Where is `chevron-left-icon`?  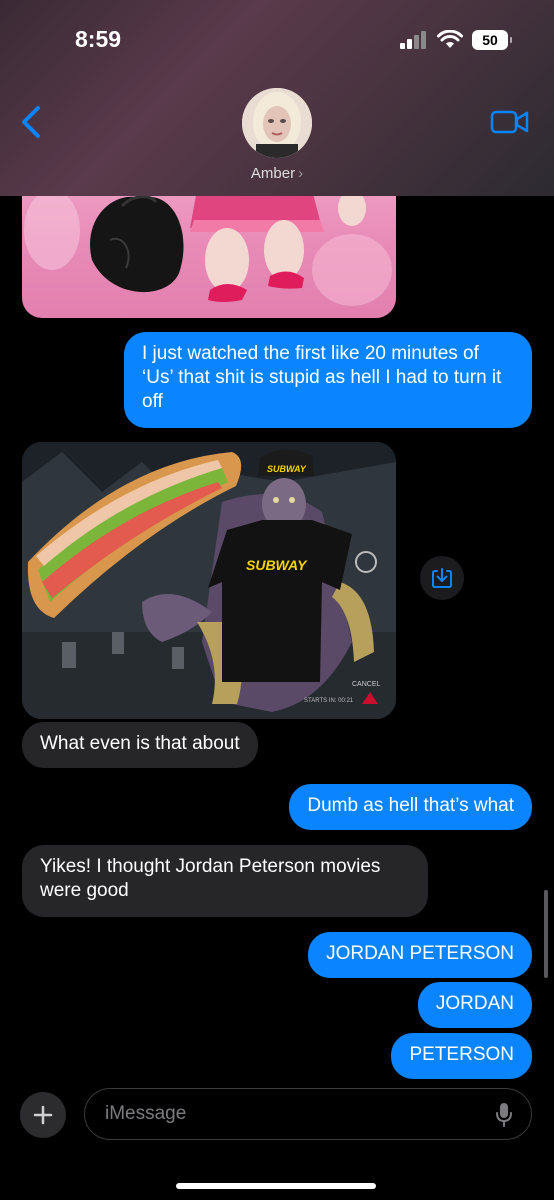
chevron-left-icon is located at coordinates (31, 122).